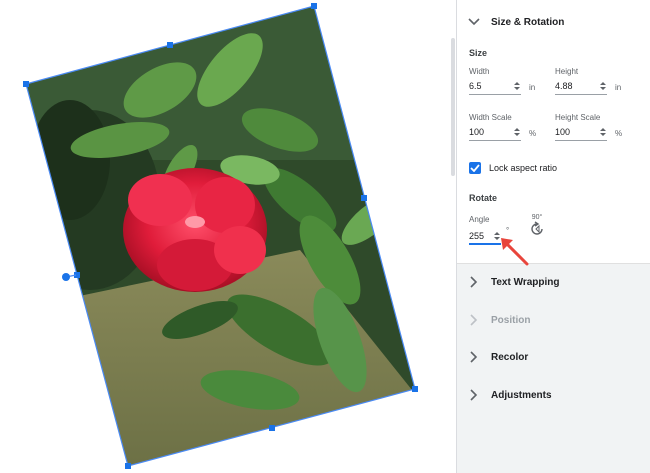 This screenshot has width=650, height=473. I want to click on section-recolor: Recolor, so click(553, 357).